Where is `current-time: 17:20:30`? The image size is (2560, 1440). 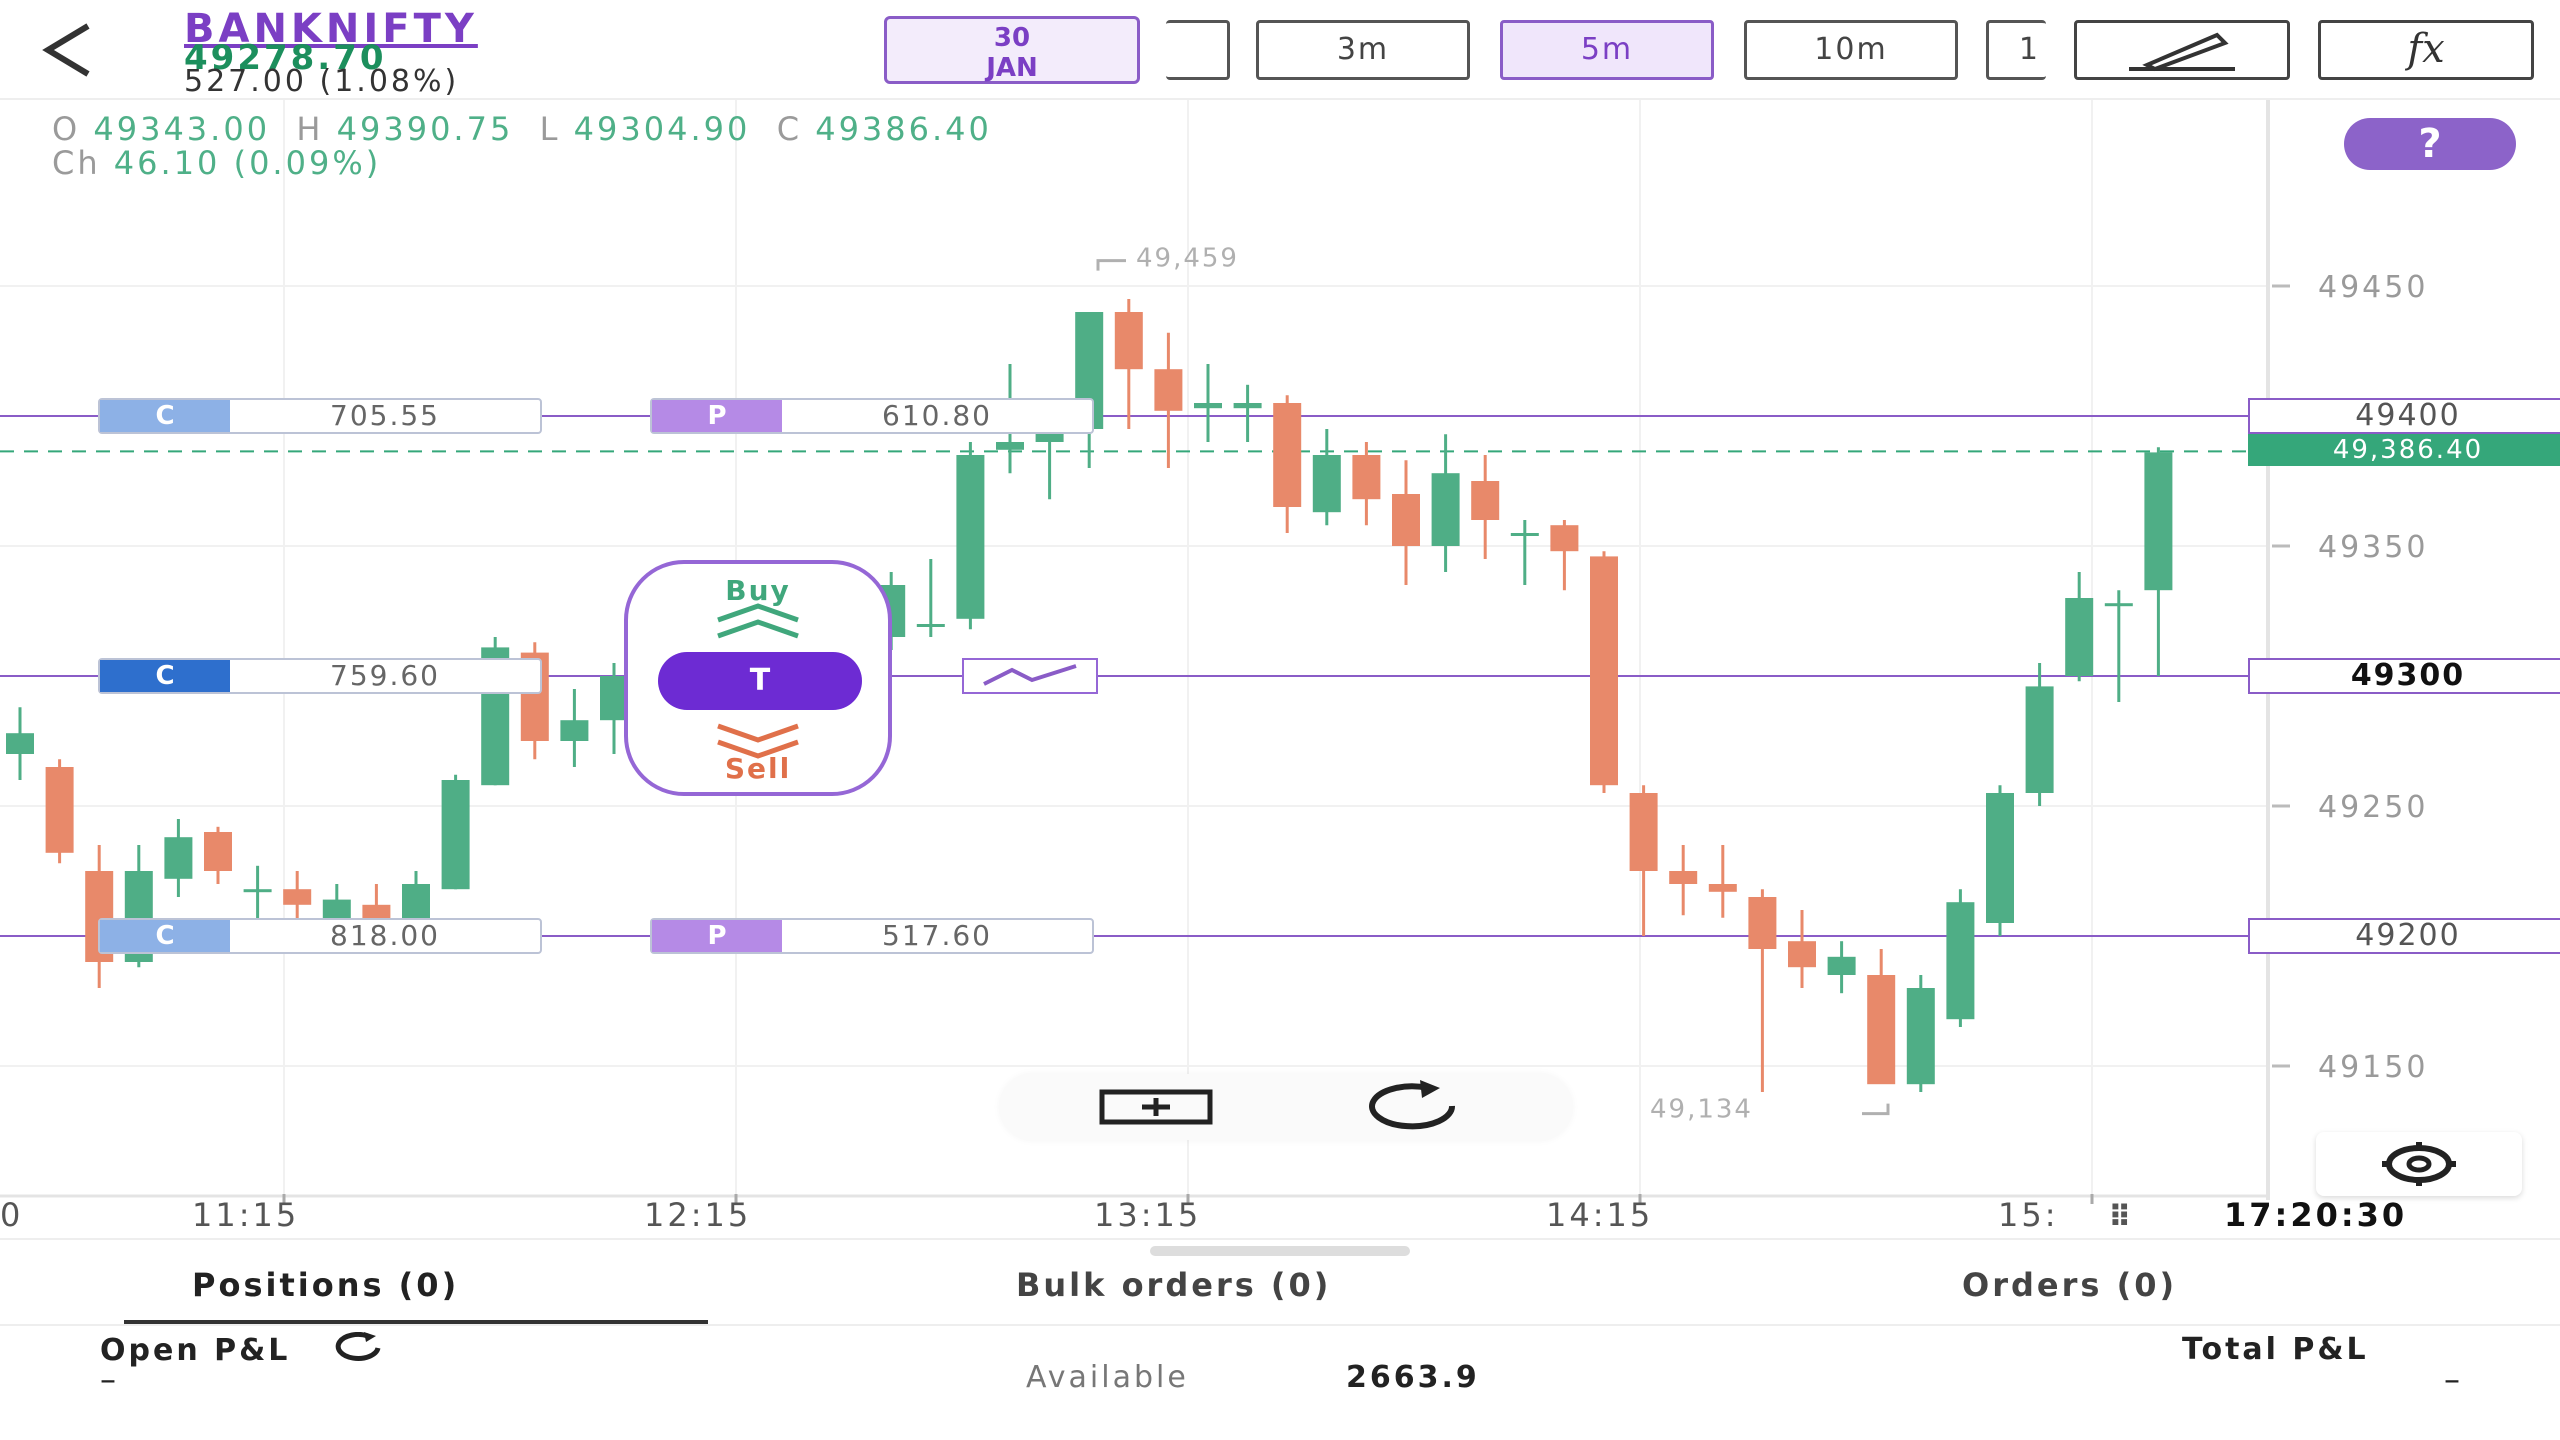 current-time: 17:20:30 is located at coordinates (2316, 1215).